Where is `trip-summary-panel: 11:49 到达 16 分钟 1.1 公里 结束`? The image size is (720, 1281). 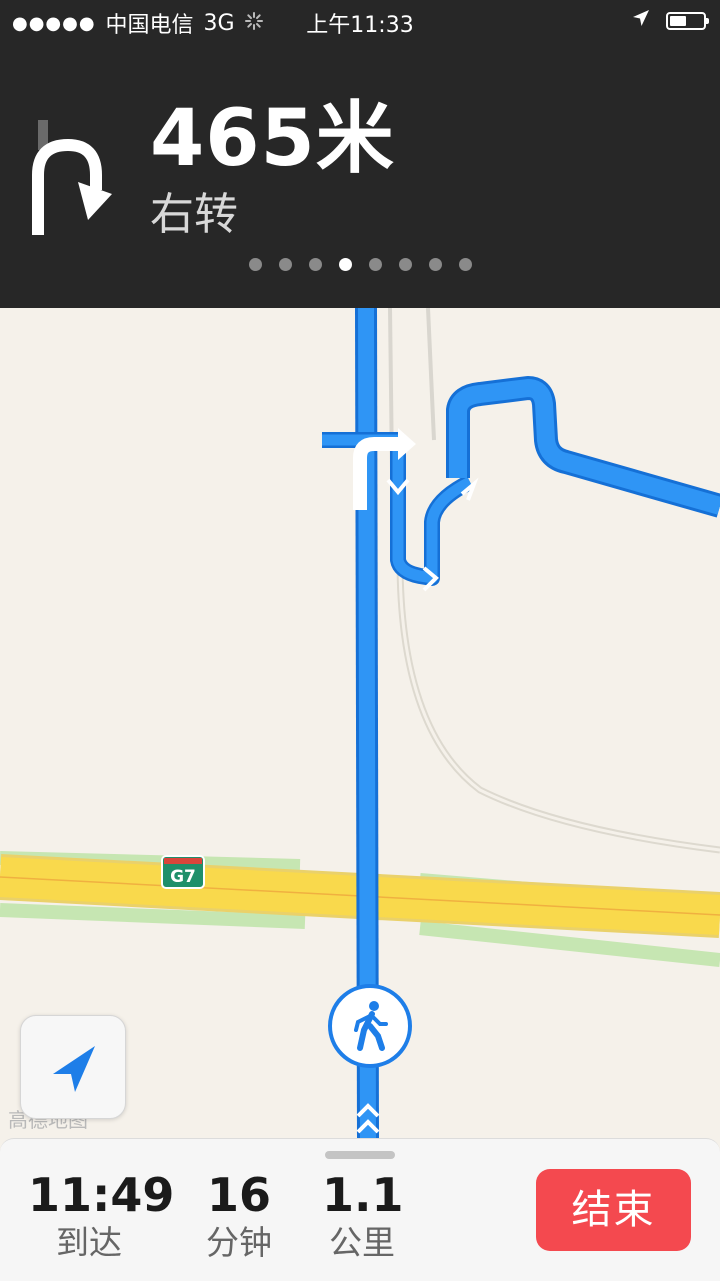
trip-summary-panel: 11:49 到达 16 分钟 1.1 公里 结束 is located at coordinates (360, 1209).